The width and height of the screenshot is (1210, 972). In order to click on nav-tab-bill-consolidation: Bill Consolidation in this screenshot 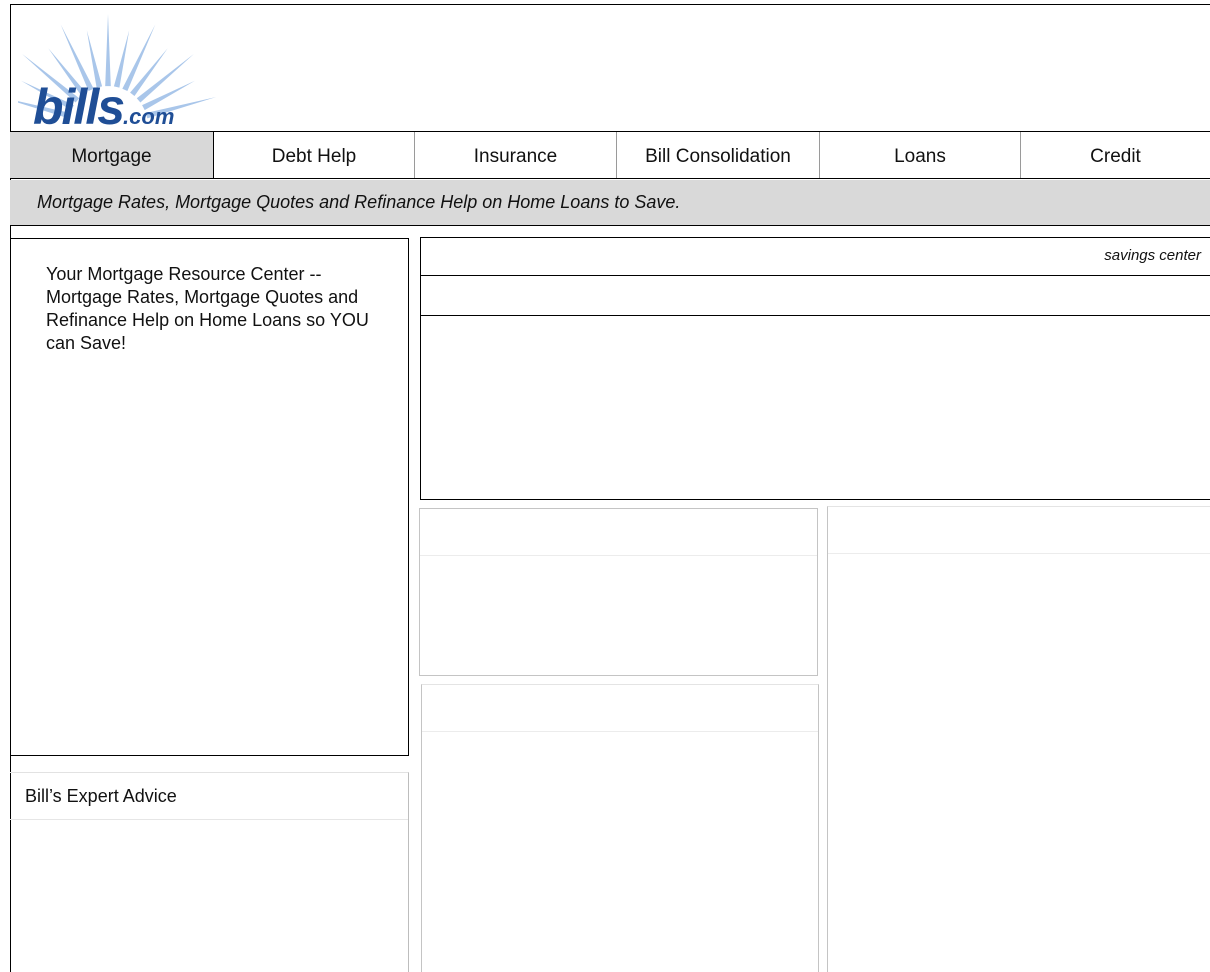, I will do `click(718, 155)`.